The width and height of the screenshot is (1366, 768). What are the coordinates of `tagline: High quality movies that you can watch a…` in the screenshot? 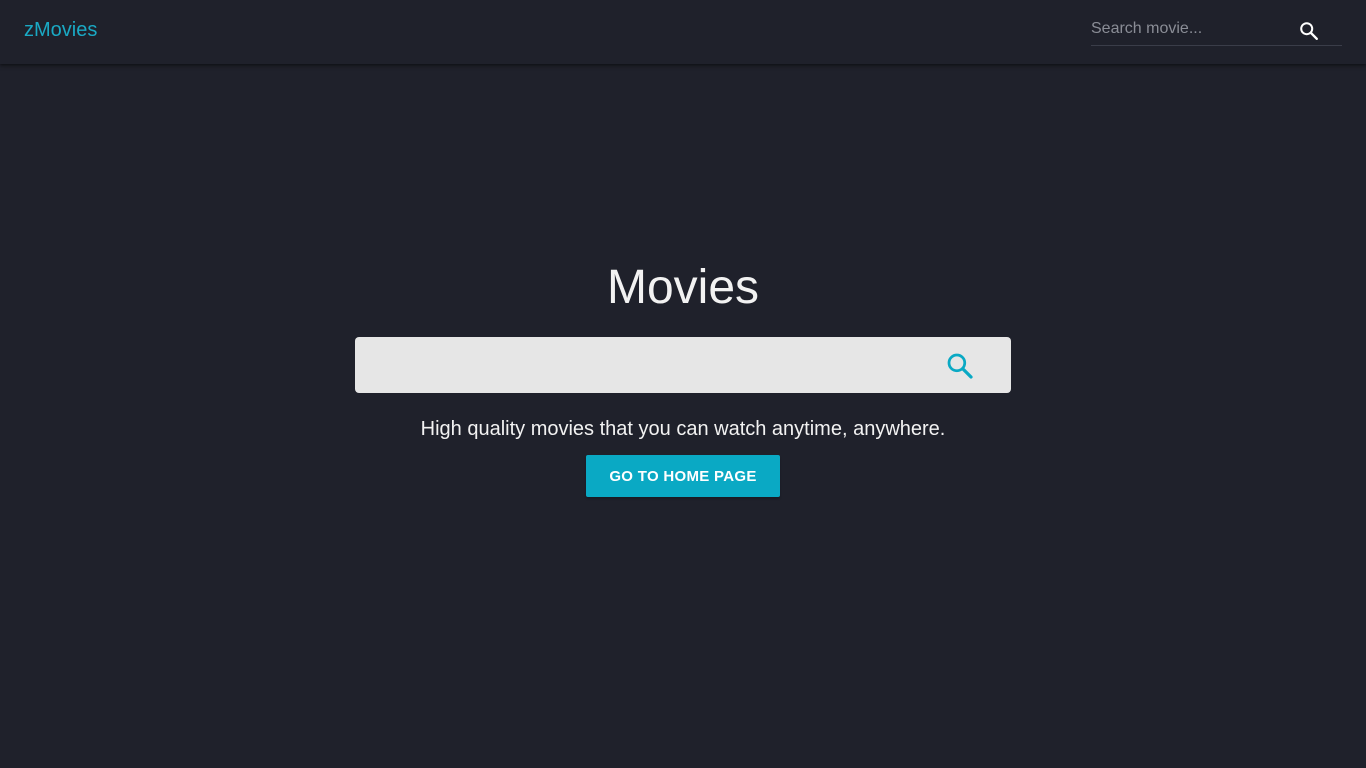 It's located at (683, 429).